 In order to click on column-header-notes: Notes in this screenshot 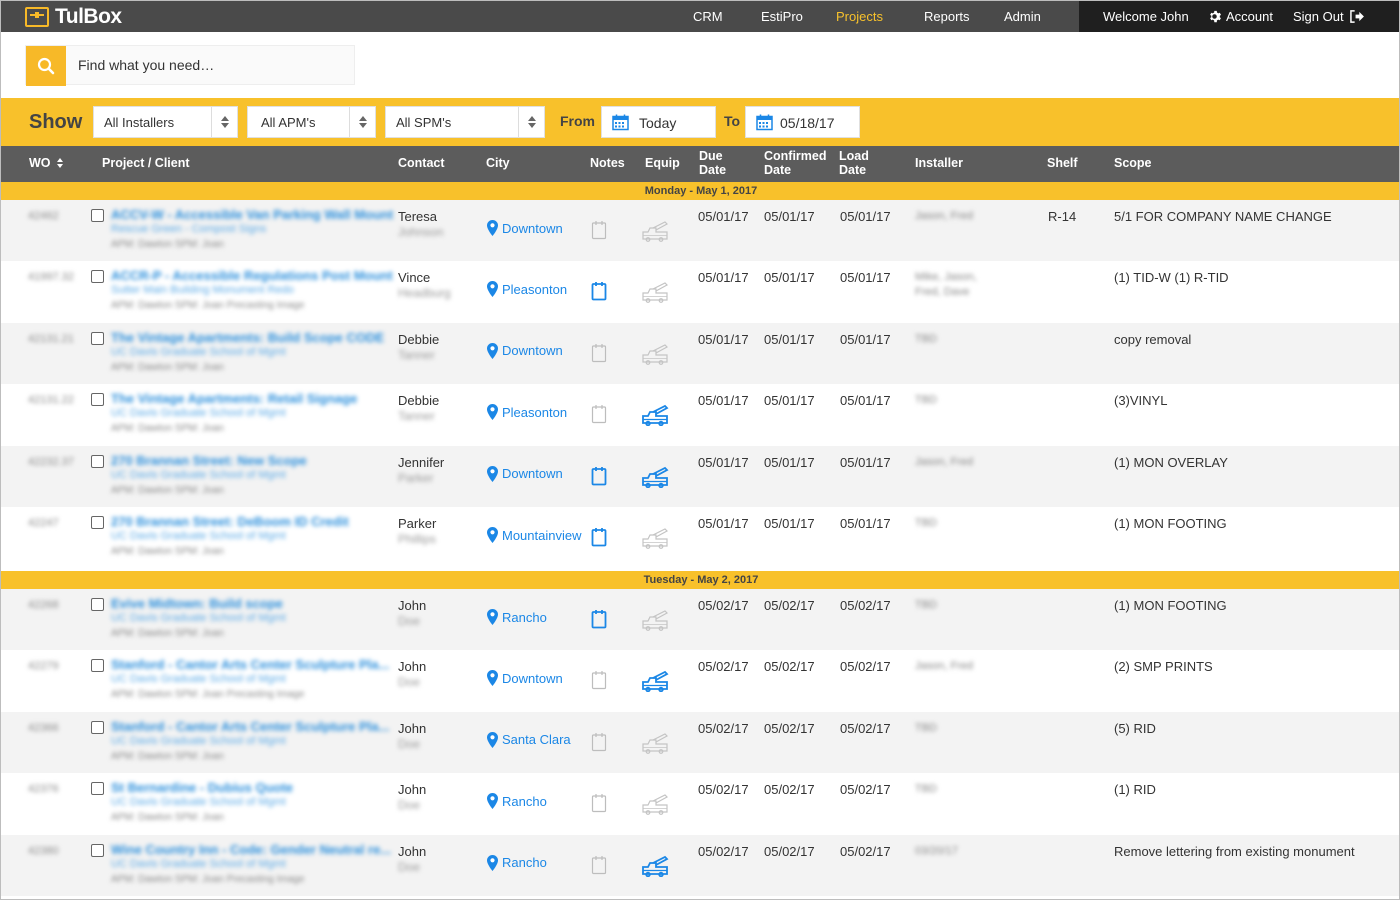, I will do `click(607, 163)`.